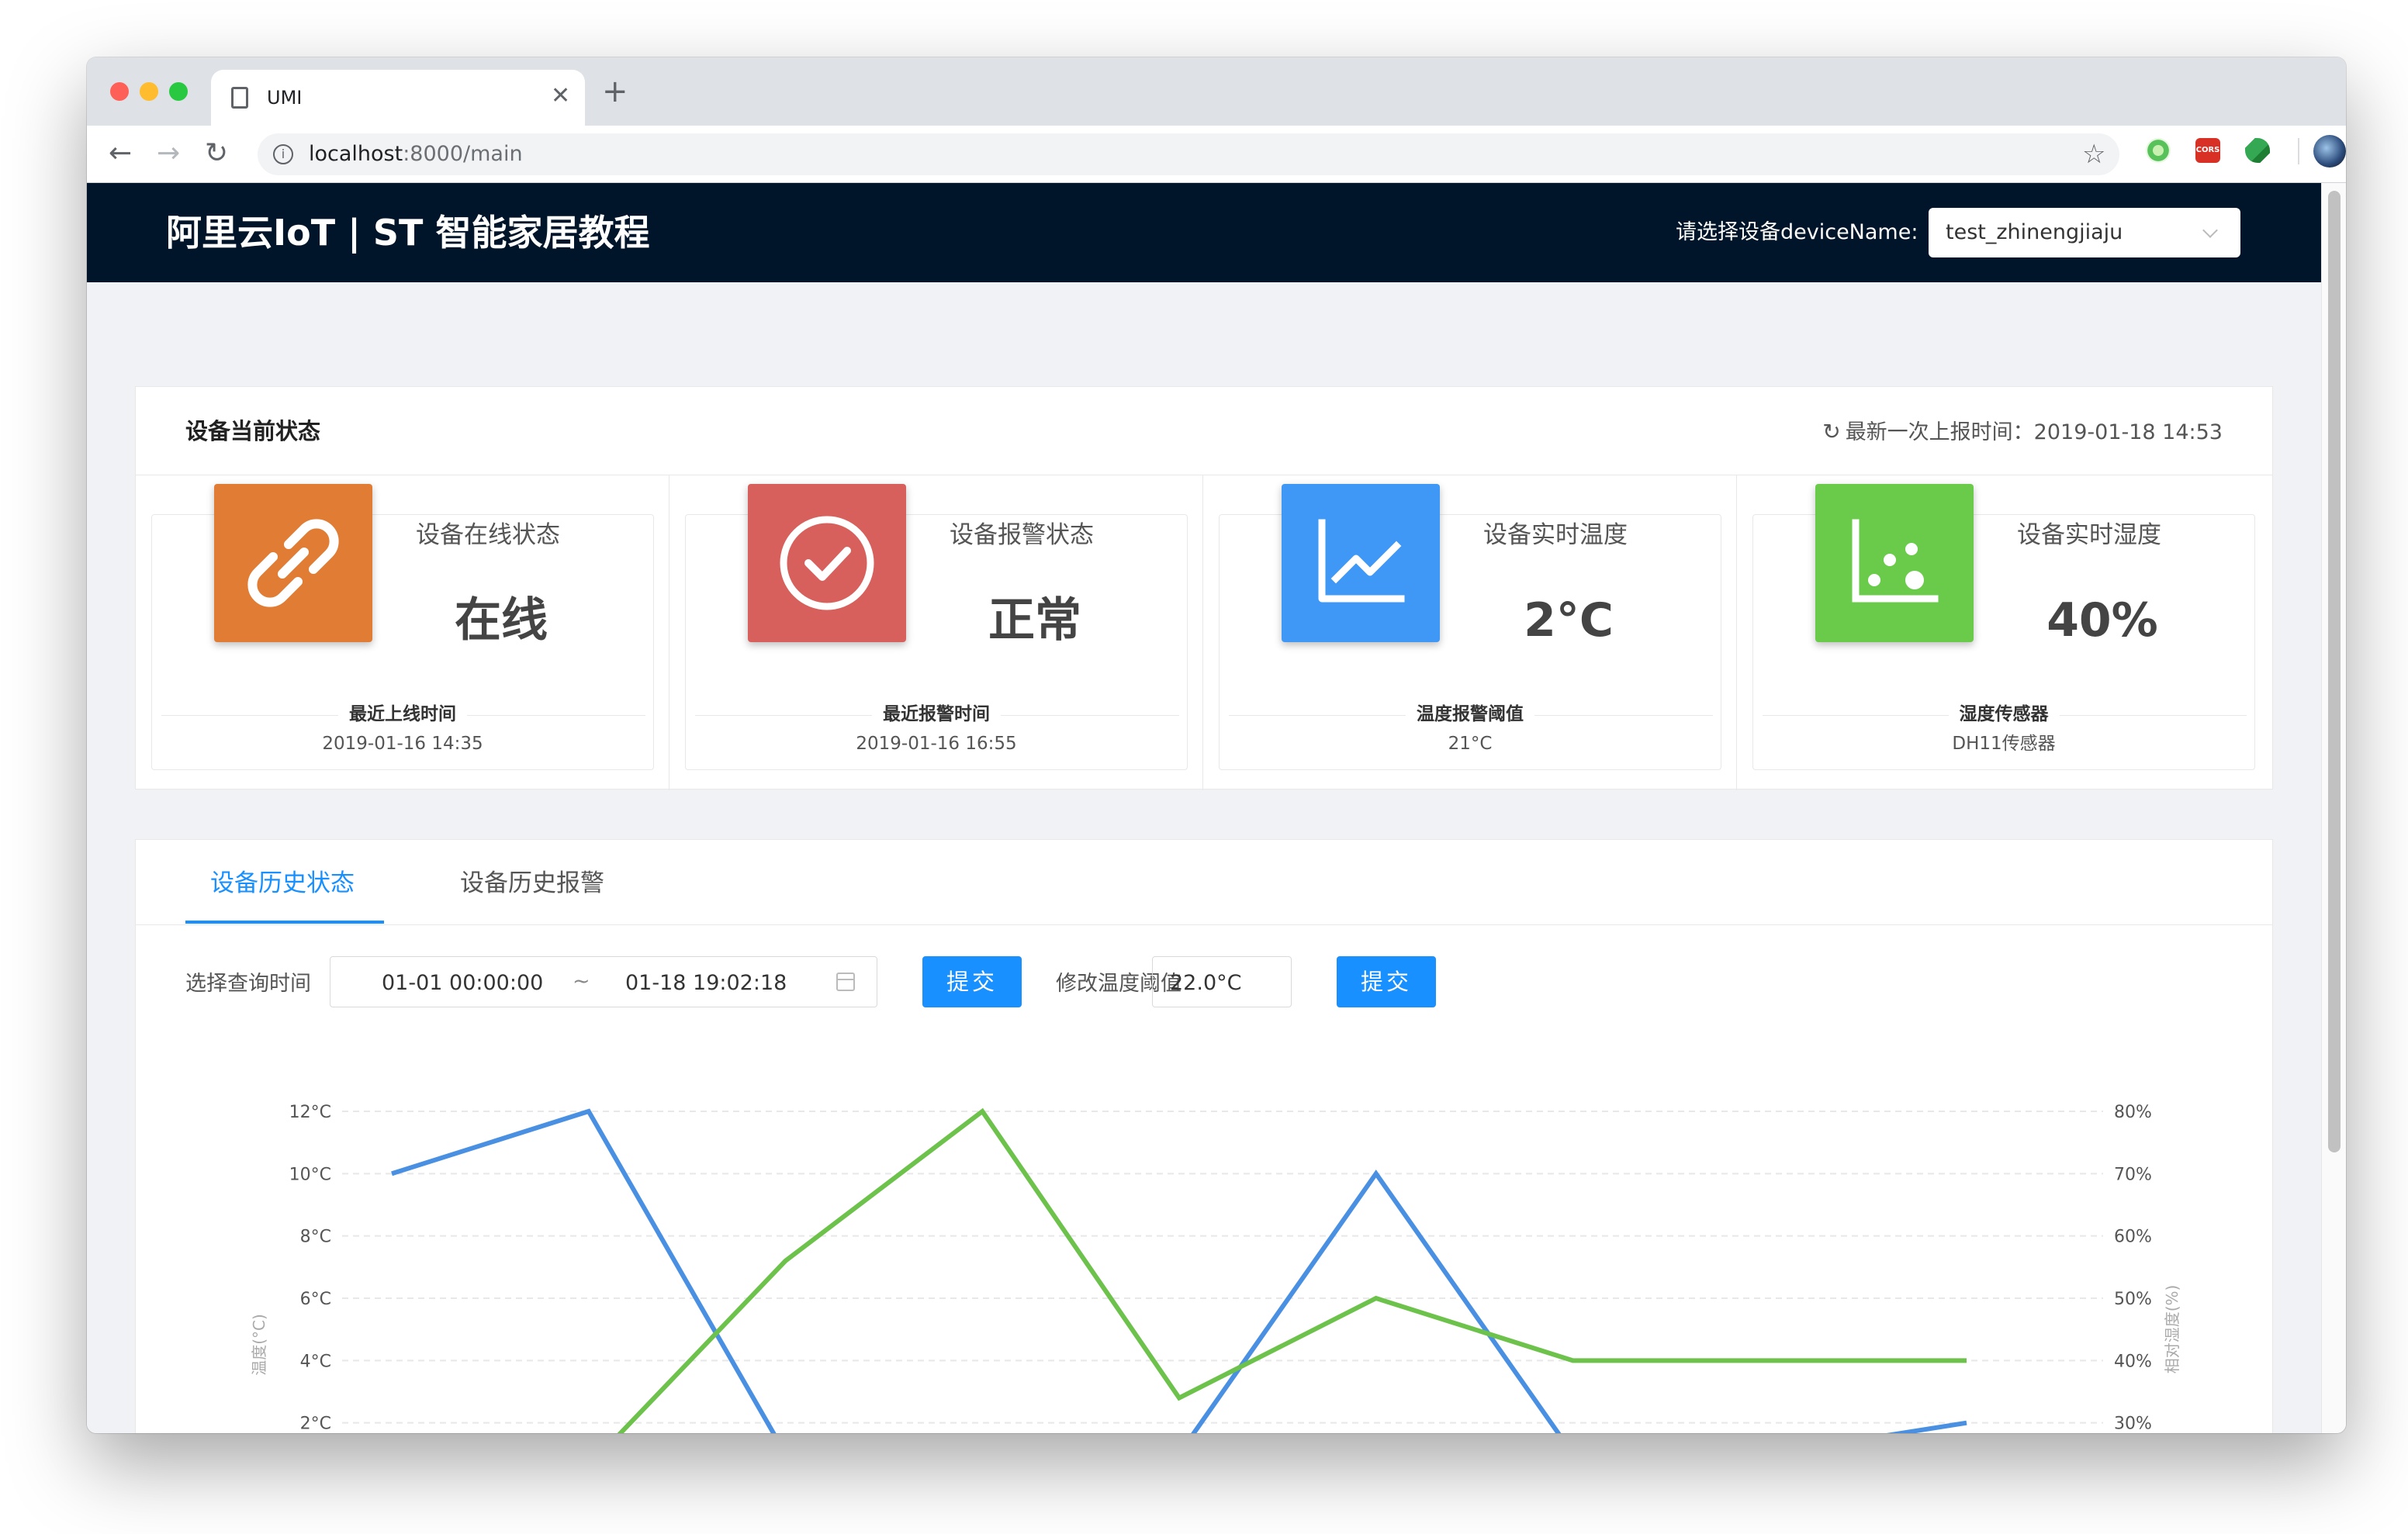 Image resolution: width=2408 pixels, height=1534 pixels. What do you see at coordinates (121, 153) in the screenshot?
I see `back-icon: ←` at bounding box center [121, 153].